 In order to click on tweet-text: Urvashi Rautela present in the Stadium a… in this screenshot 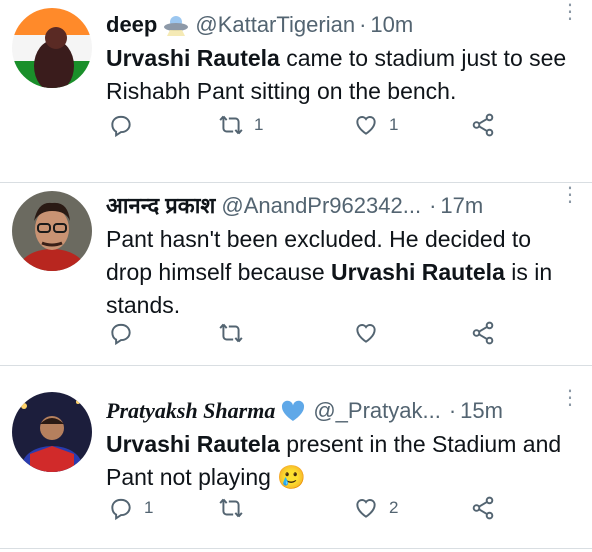, I will do `click(343, 461)`.